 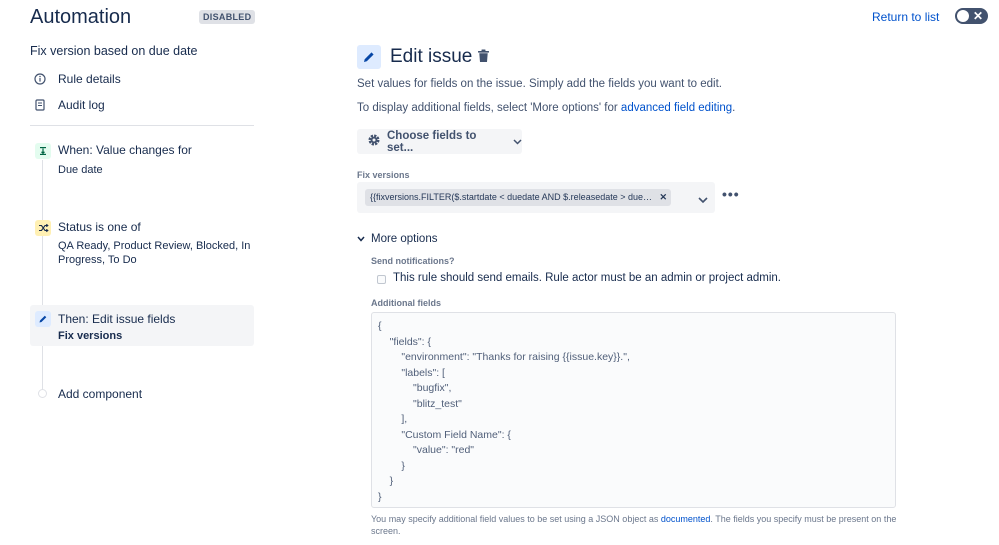 What do you see at coordinates (406, 303) in the screenshot?
I see `additional-fields-label: Additional fields` at bounding box center [406, 303].